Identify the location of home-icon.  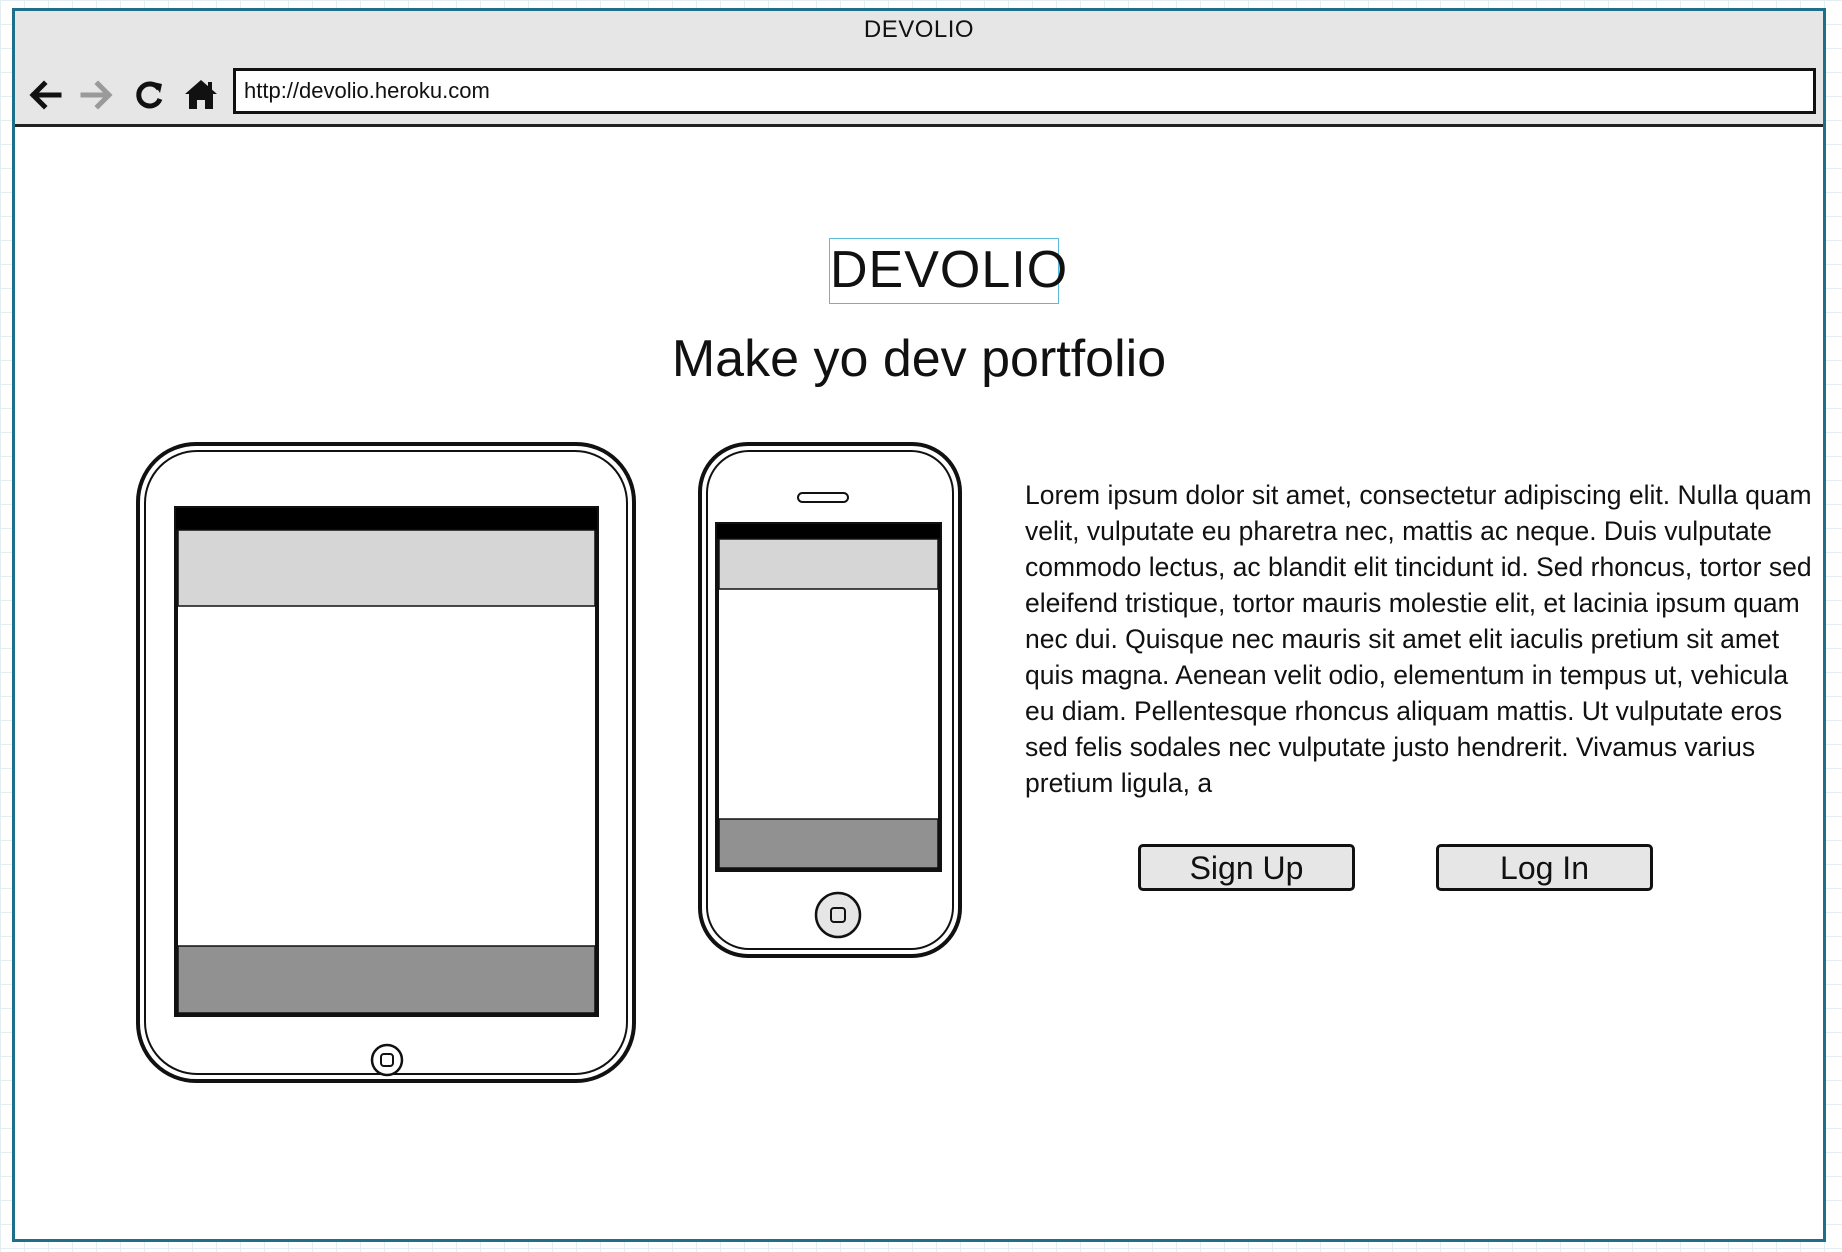
(201, 95).